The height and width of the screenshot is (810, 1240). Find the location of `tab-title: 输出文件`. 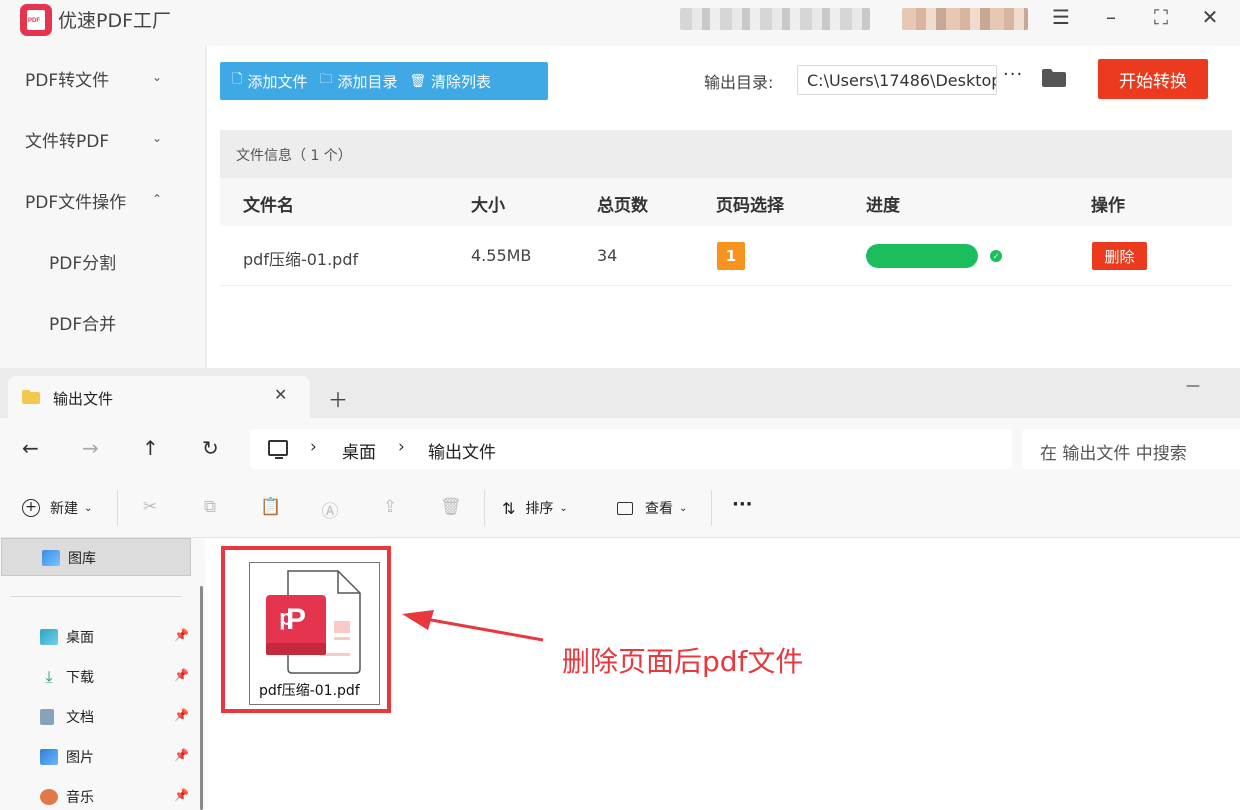

tab-title: 输出文件 is located at coordinates (83, 399).